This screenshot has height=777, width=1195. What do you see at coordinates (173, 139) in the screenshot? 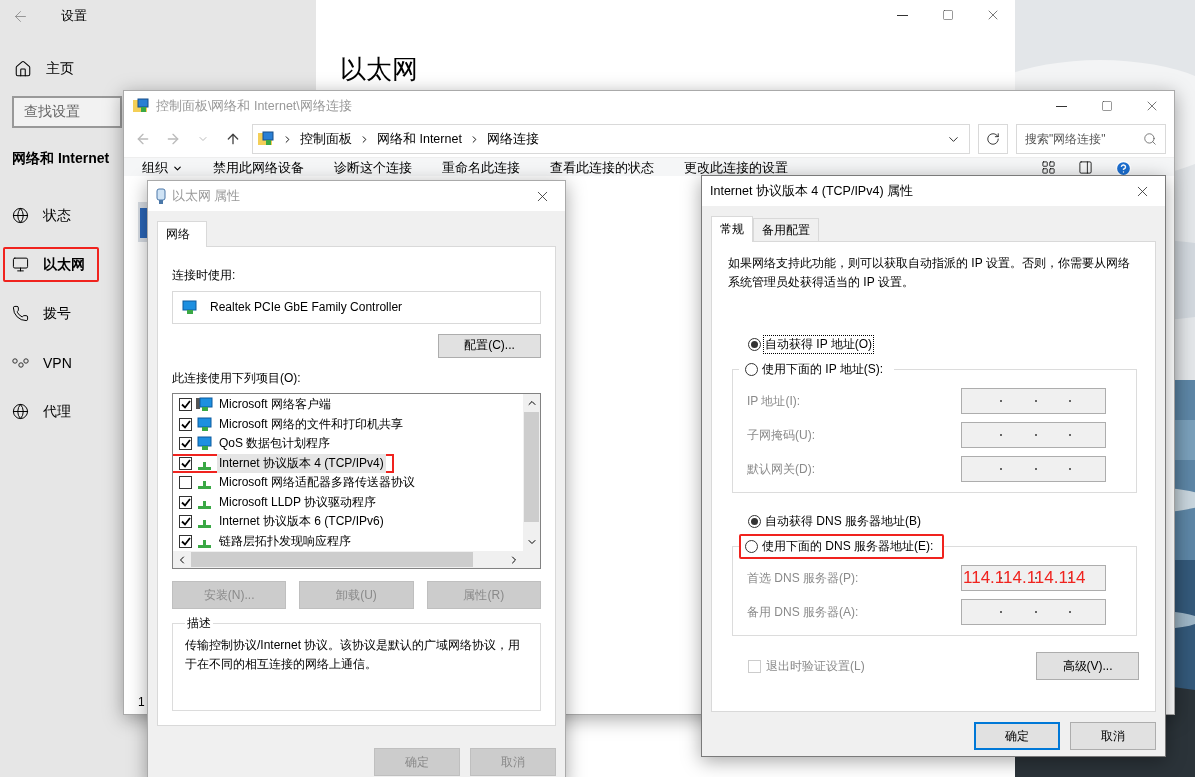
I see `forward-arrow-icon` at bounding box center [173, 139].